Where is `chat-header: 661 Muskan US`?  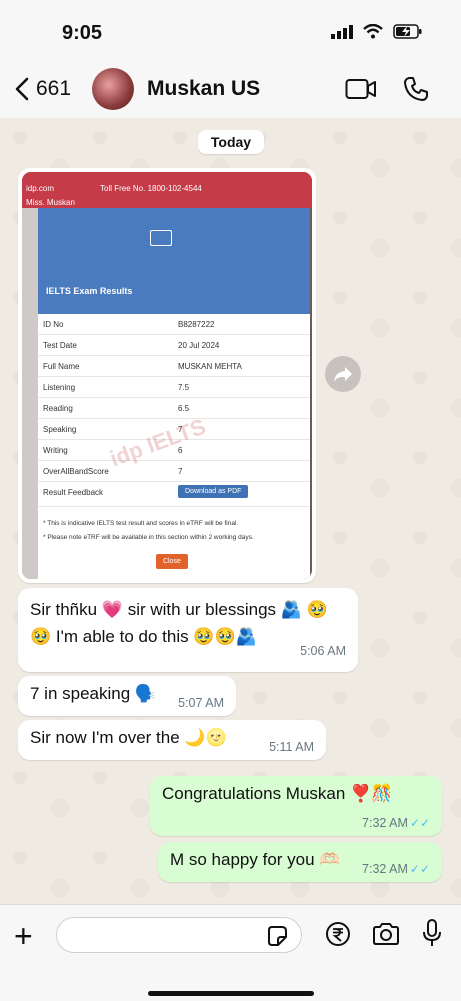
chat-header: 661 Muskan US is located at coordinates (230, 90).